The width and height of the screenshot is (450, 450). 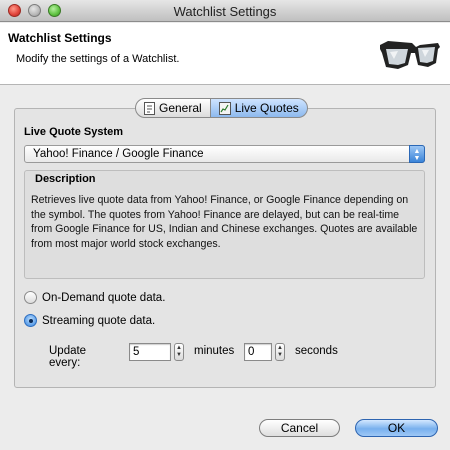 What do you see at coordinates (396, 428) in the screenshot?
I see `ok-button: OK` at bounding box center [396, 428].